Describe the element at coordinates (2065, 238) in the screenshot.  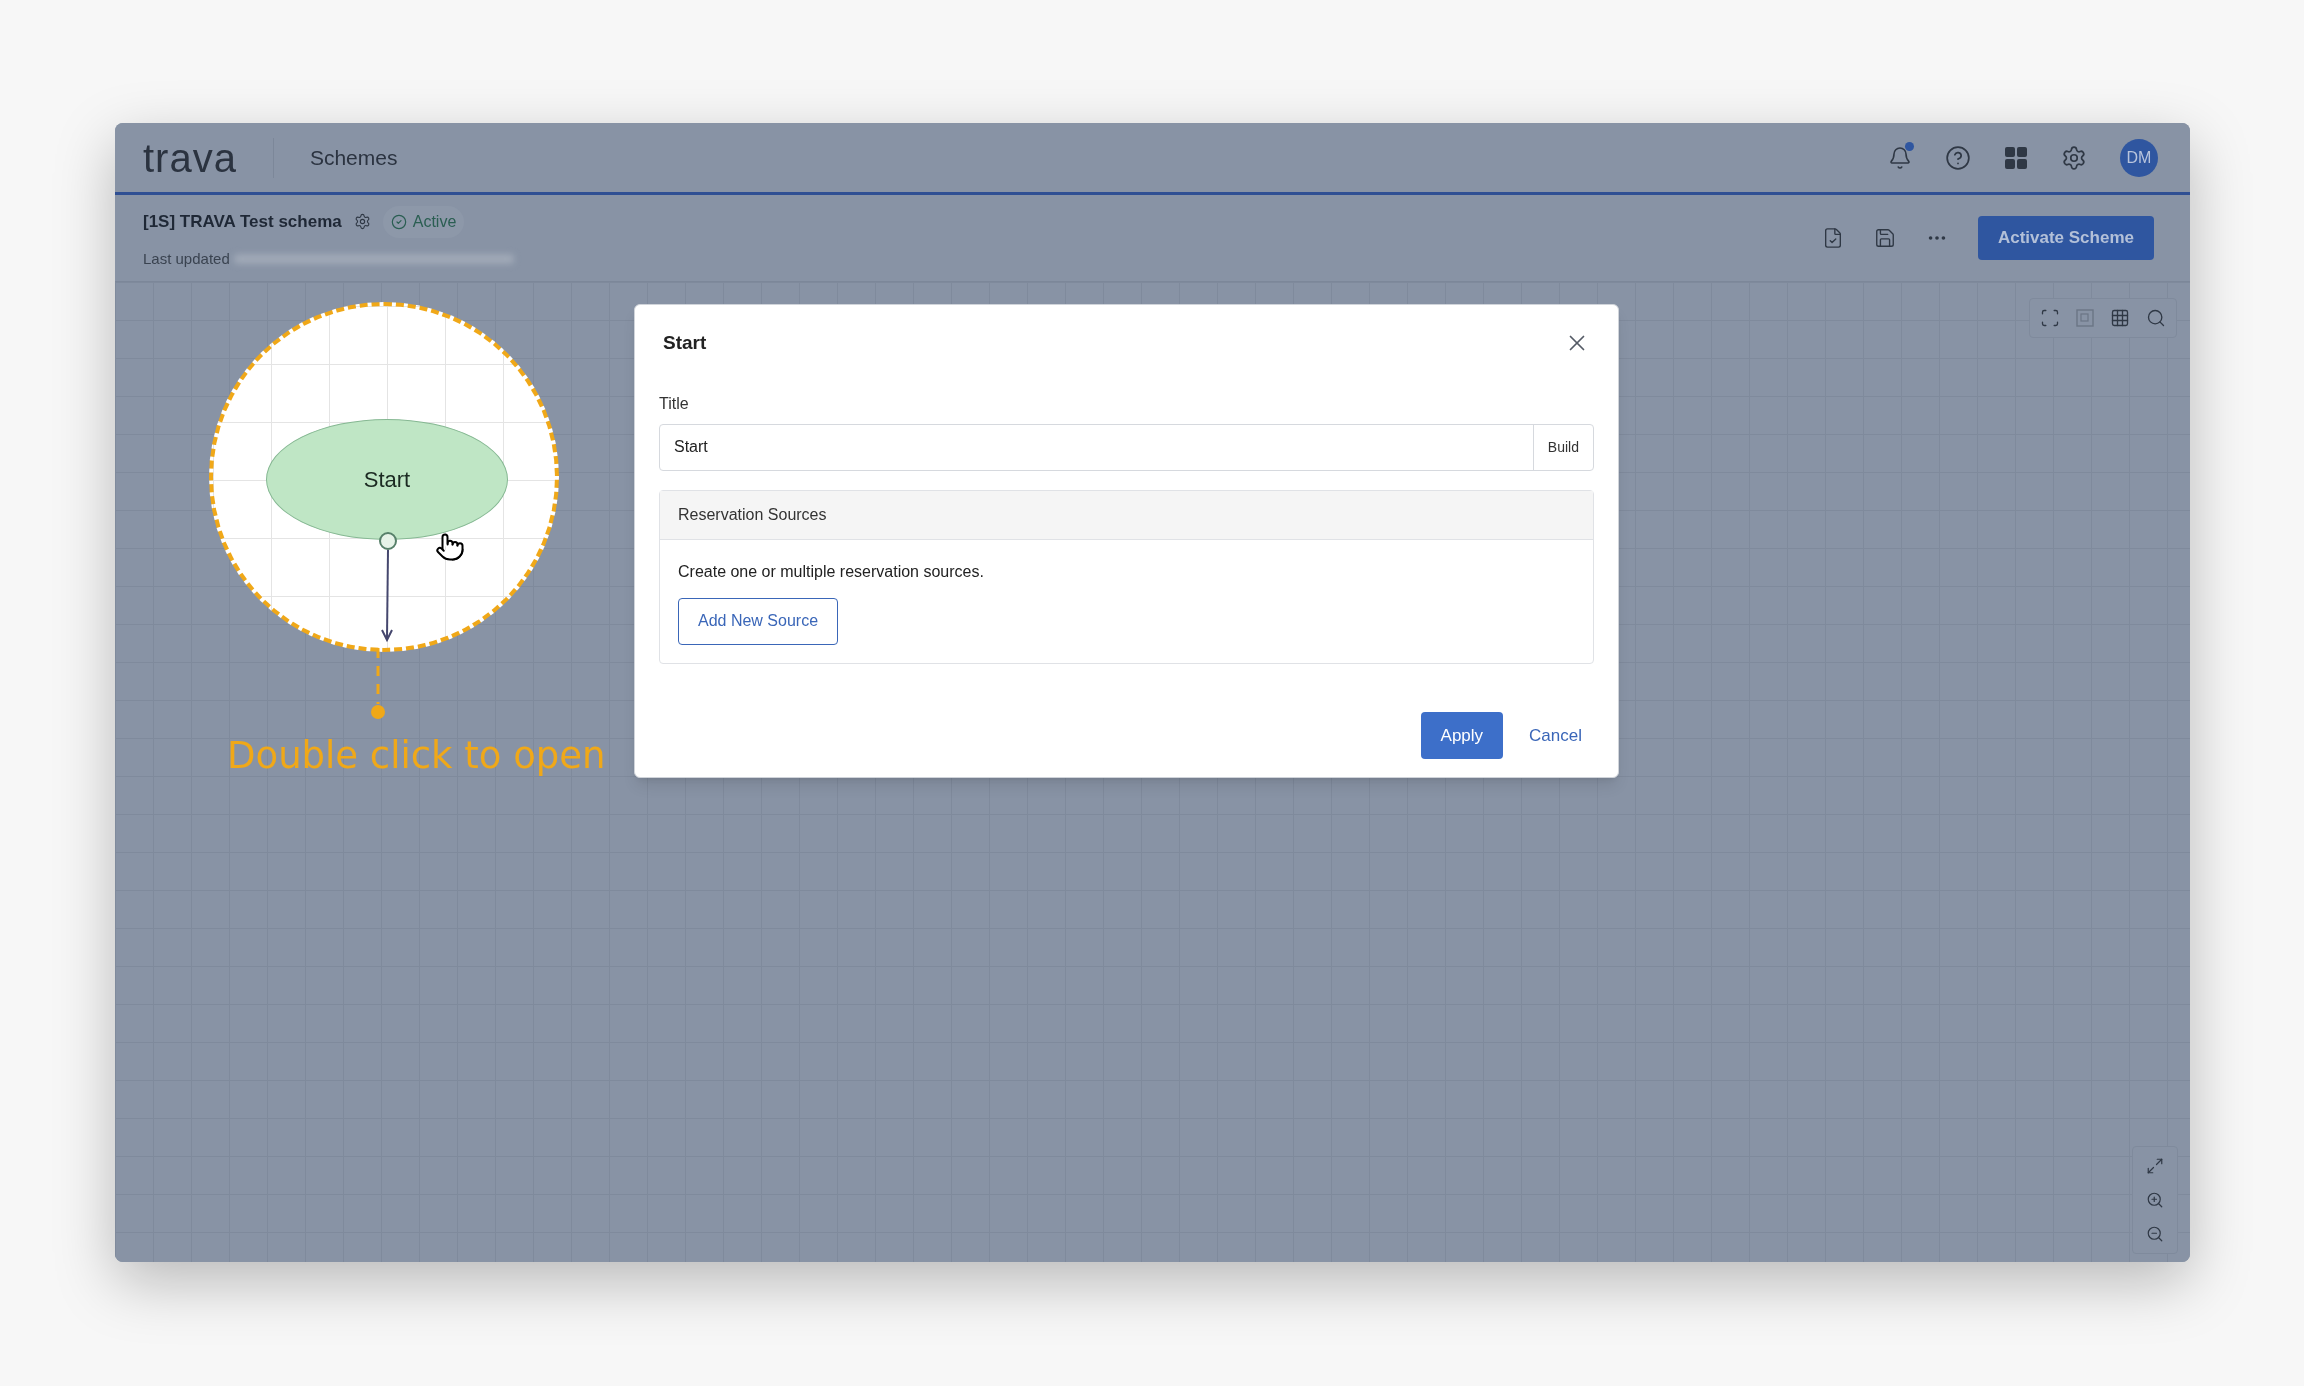
I see `activate-scheme-button: Activate Scheme` at that location.